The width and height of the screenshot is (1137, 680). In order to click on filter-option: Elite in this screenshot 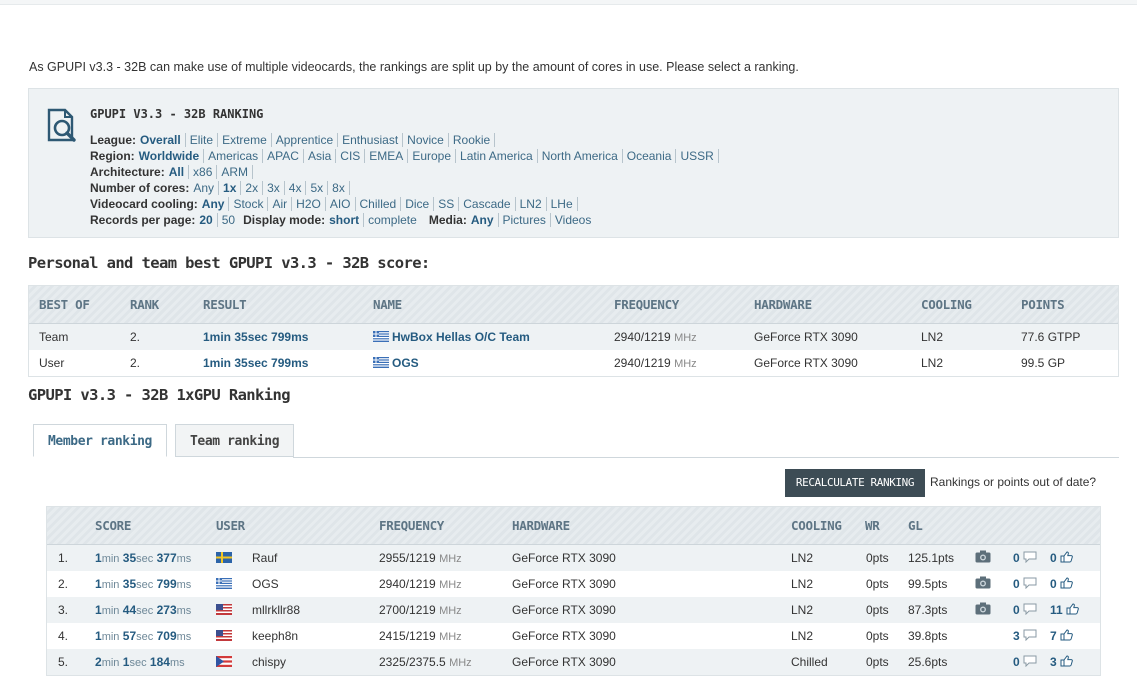, I will do `click(202, 140)`.